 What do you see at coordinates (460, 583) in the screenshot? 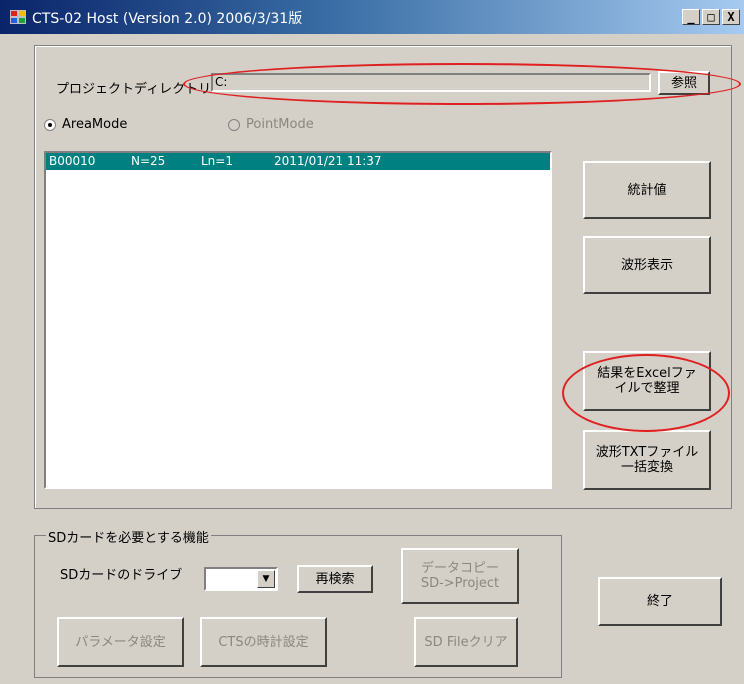
I see `data-copy-line2: SD->Project` at bounding box center [460, 583].